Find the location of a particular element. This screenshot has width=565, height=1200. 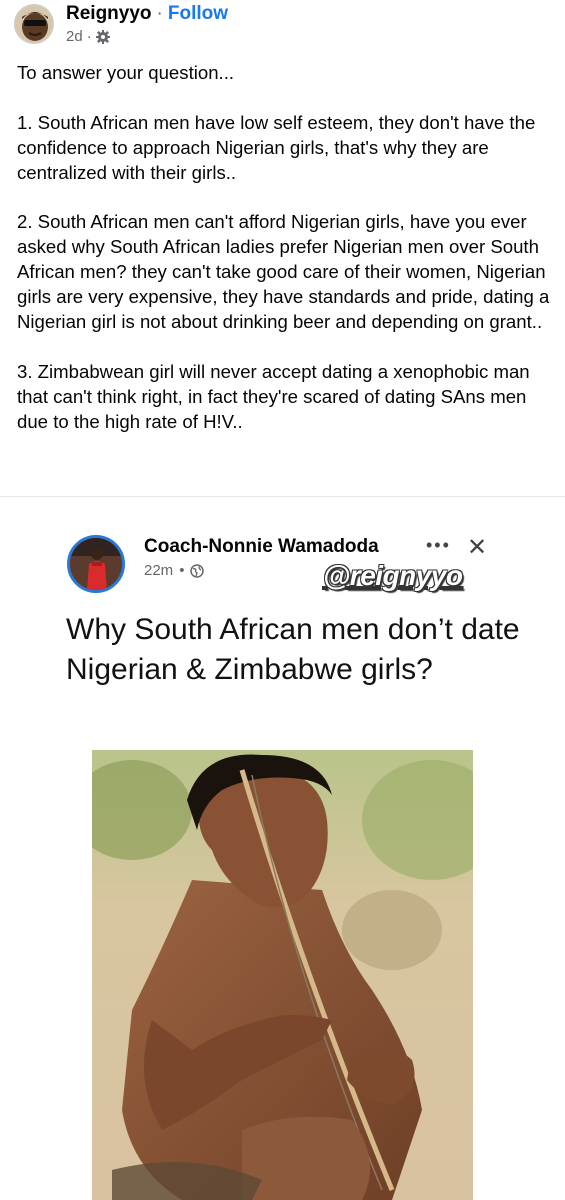

shared-post-meta: 22m • is located at coordinates (174, 570).